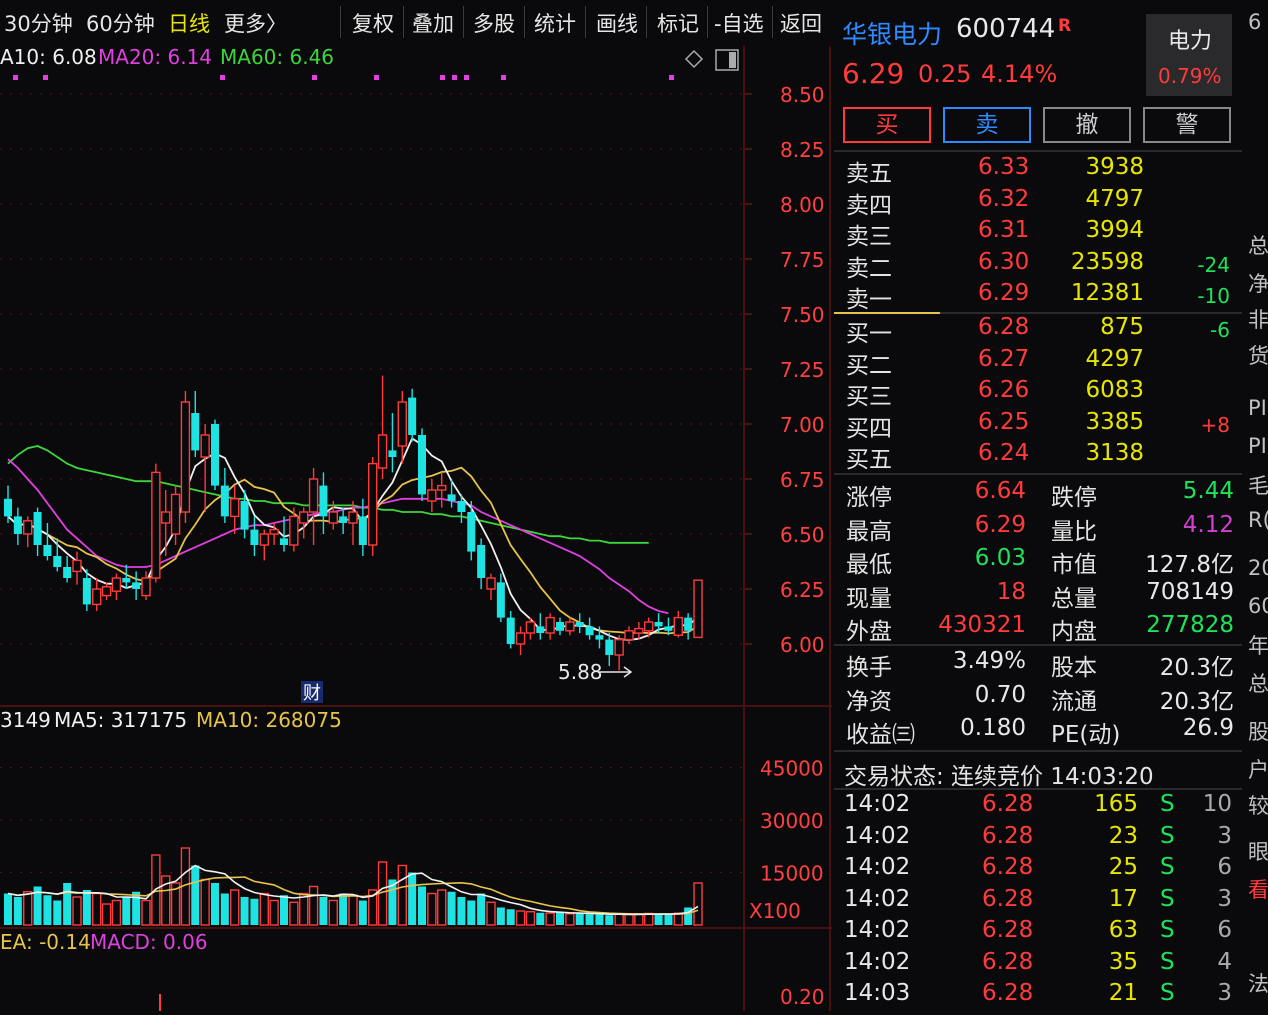 The height and width of the screenshot is (1015, 1268). What do you see at coordinates (1038, 869) in the screenshot?
I see `tick-row: 14:02 6.28 25 S 6` at bounding box center [1038, 869].